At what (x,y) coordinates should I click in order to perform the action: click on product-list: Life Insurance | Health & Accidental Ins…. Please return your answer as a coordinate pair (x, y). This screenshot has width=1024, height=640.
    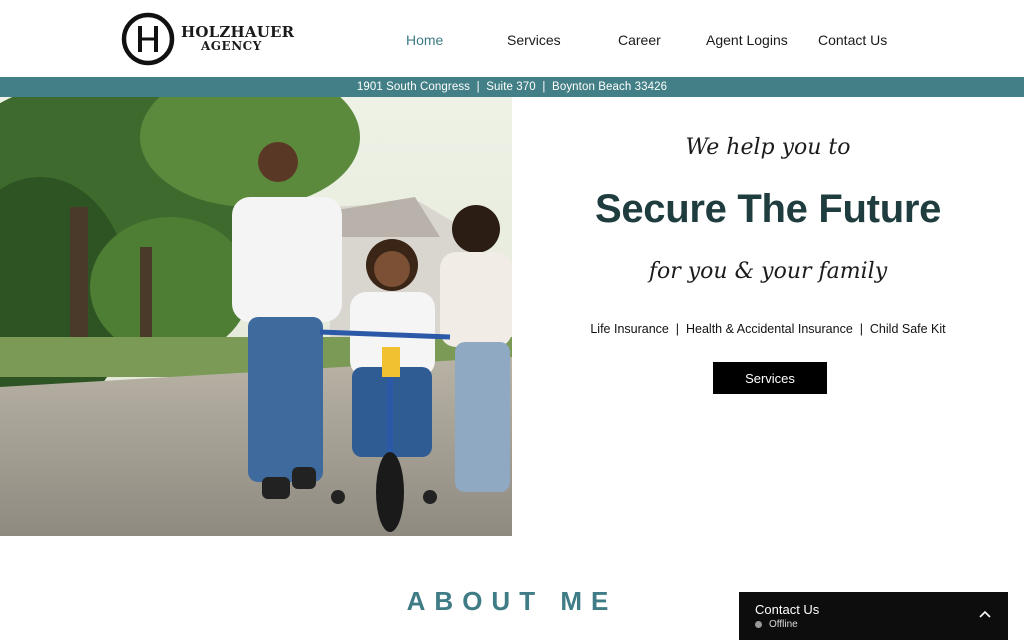
    Looking at the image, I should click on (768, 329).